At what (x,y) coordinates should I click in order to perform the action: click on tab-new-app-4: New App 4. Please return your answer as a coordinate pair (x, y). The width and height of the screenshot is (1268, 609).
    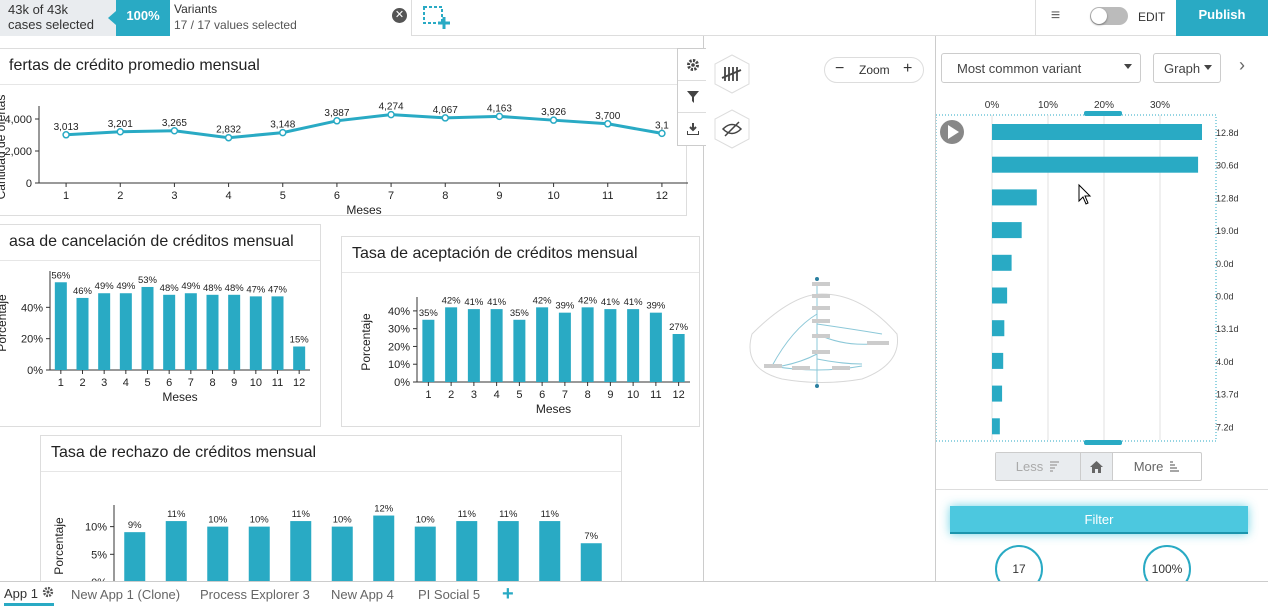
    Looking at the image, I should click on (362, 594).